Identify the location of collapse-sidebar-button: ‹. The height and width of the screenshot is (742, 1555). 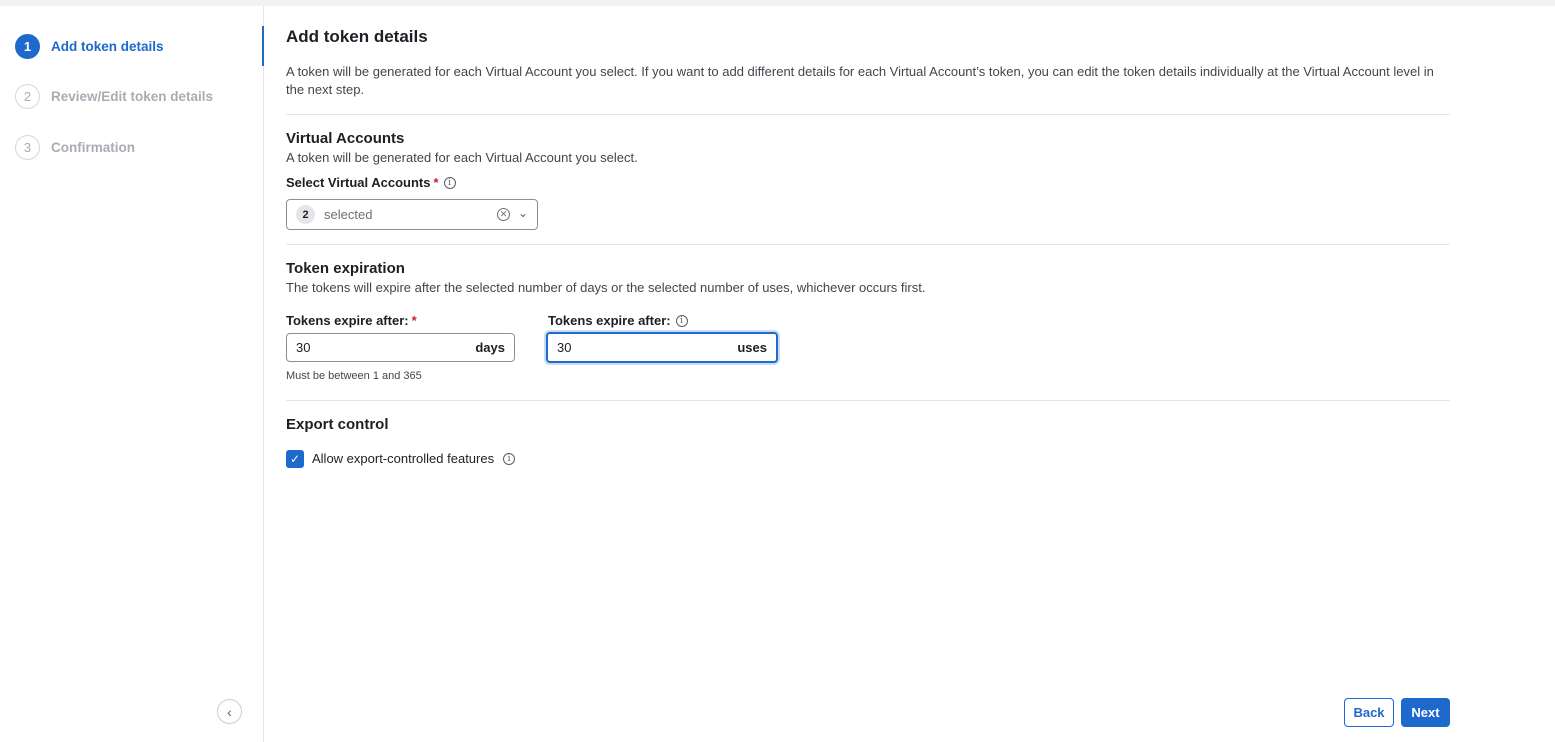
(229, 711).